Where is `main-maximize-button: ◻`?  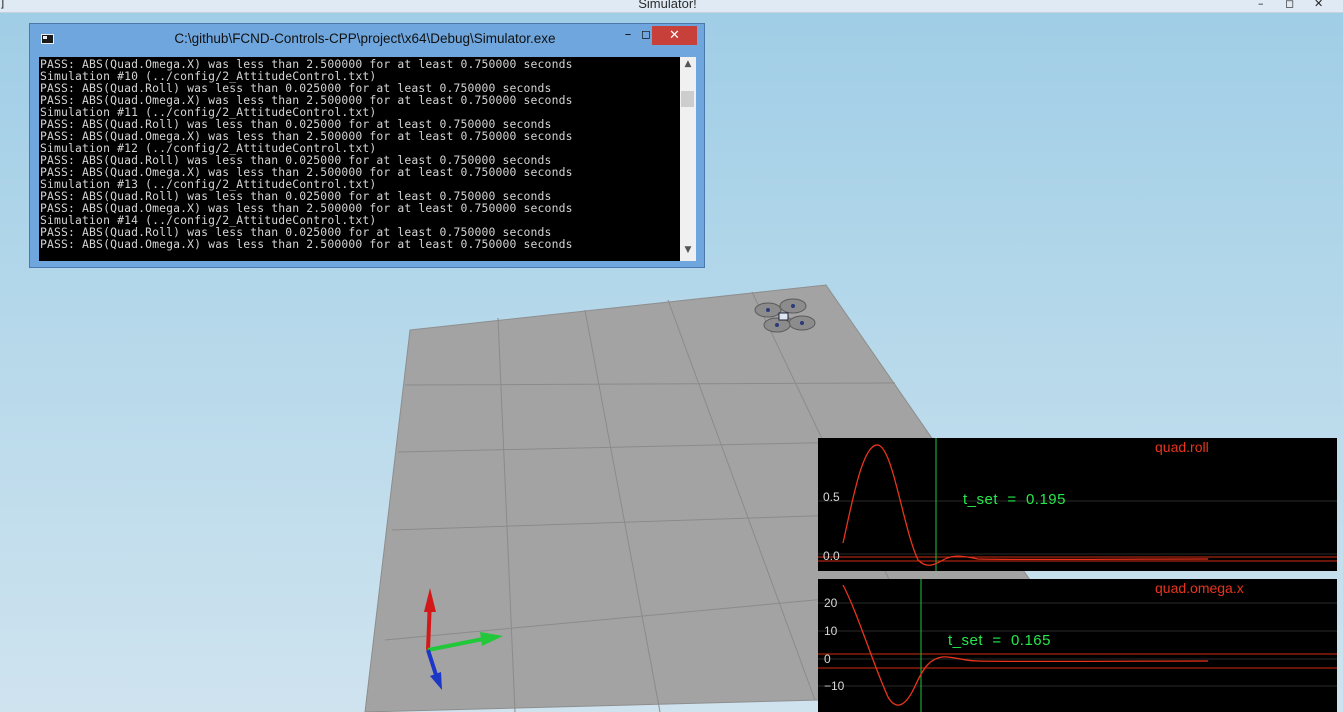 main-maximize-button: ◻ is located at coordinates (1289, 5).